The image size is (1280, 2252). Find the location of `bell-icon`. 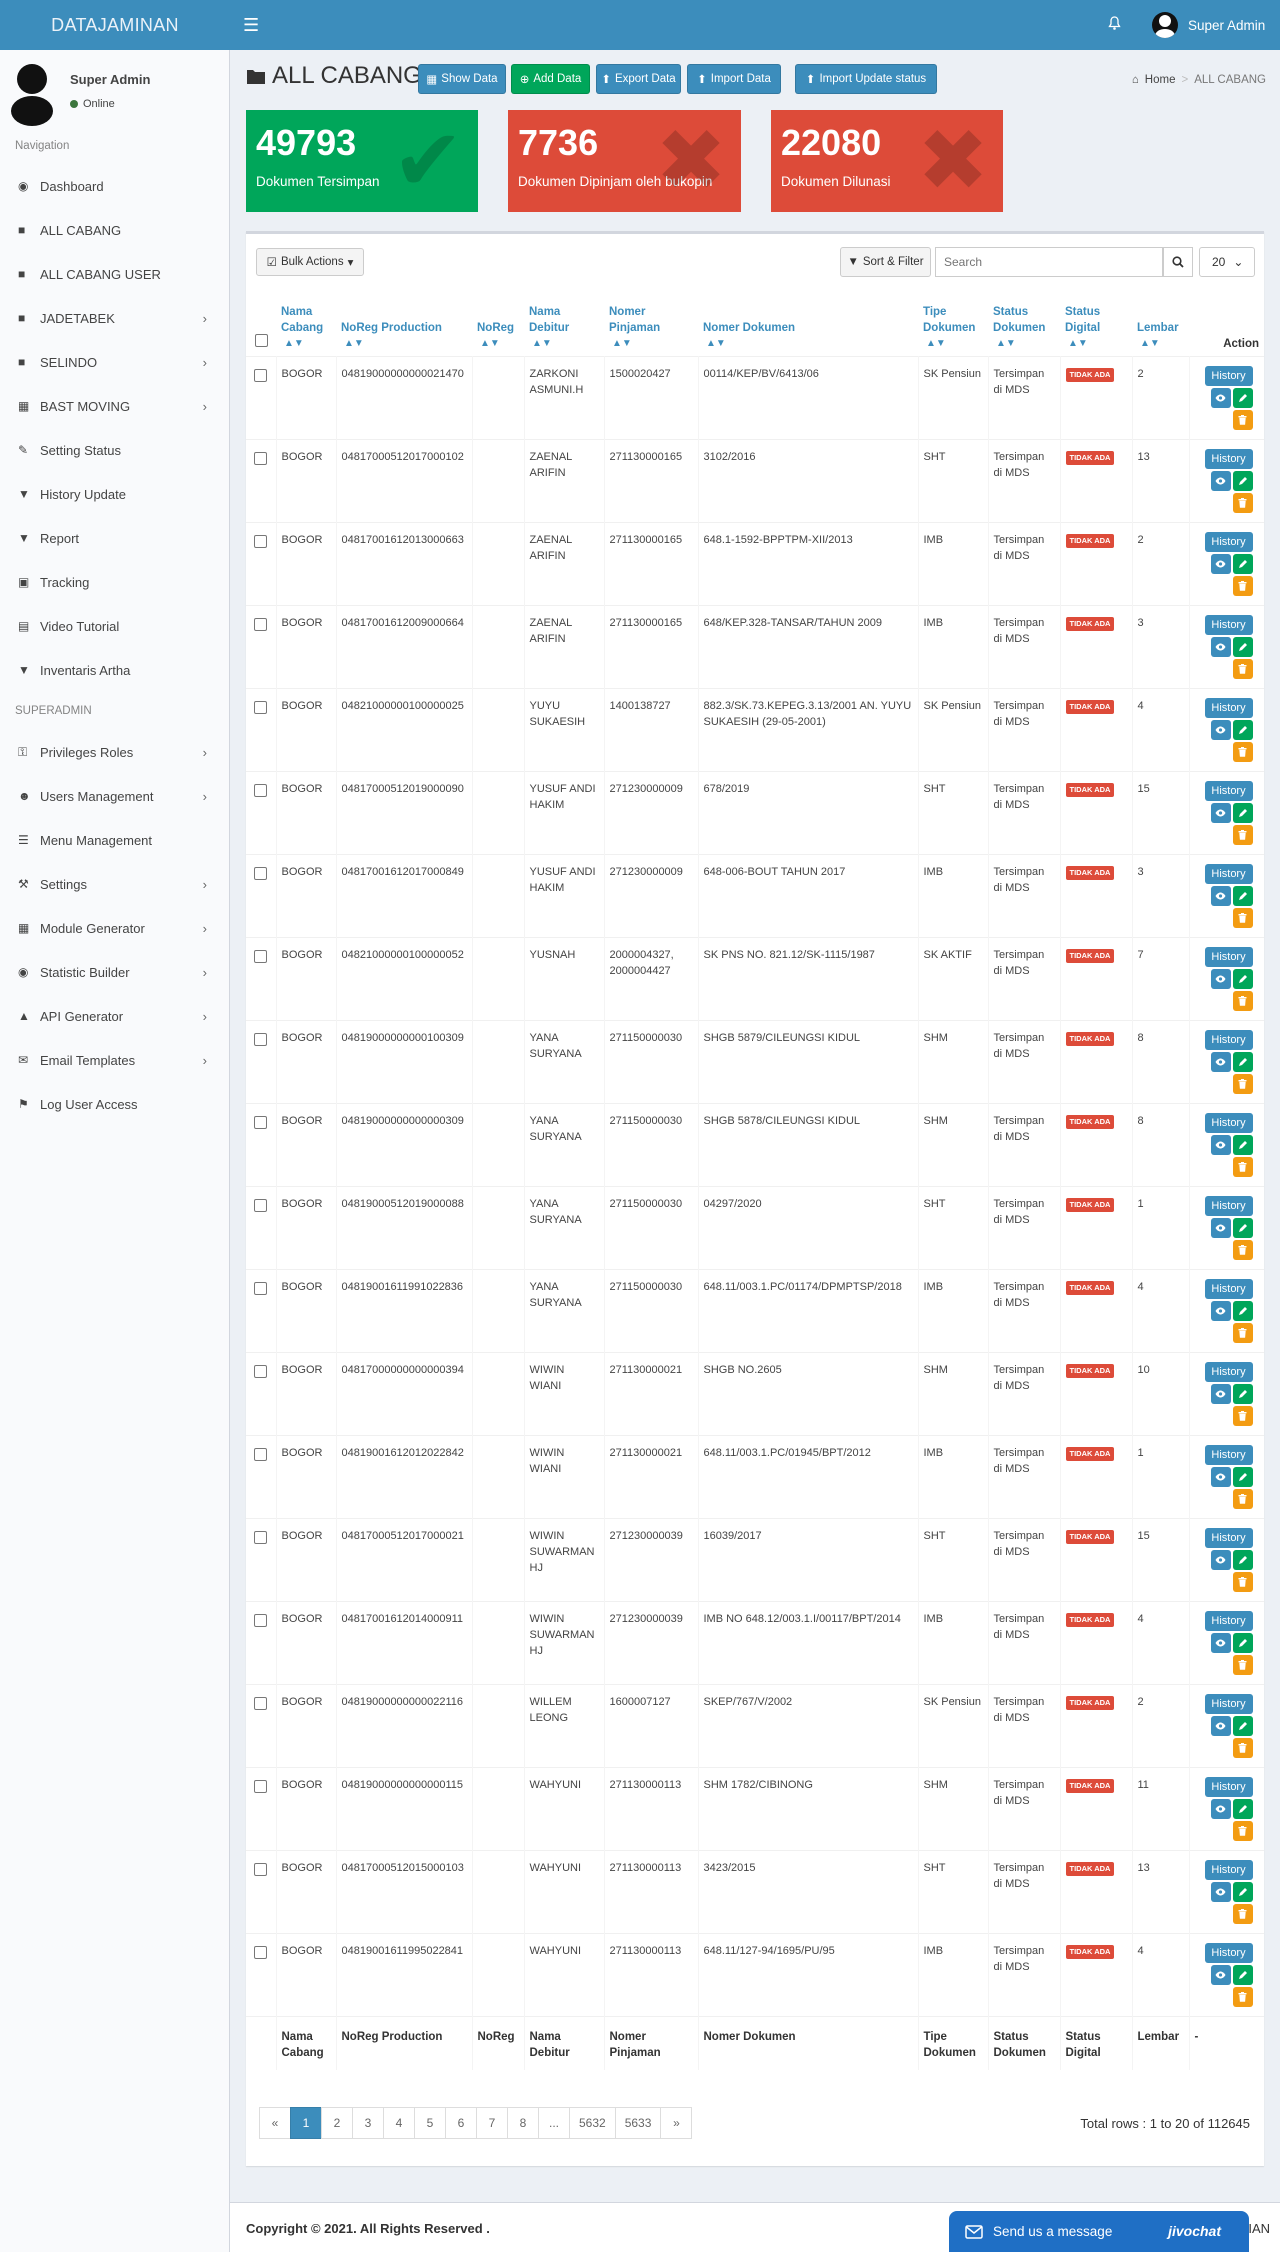

bell-icon is located at coordinates (1114, 25).